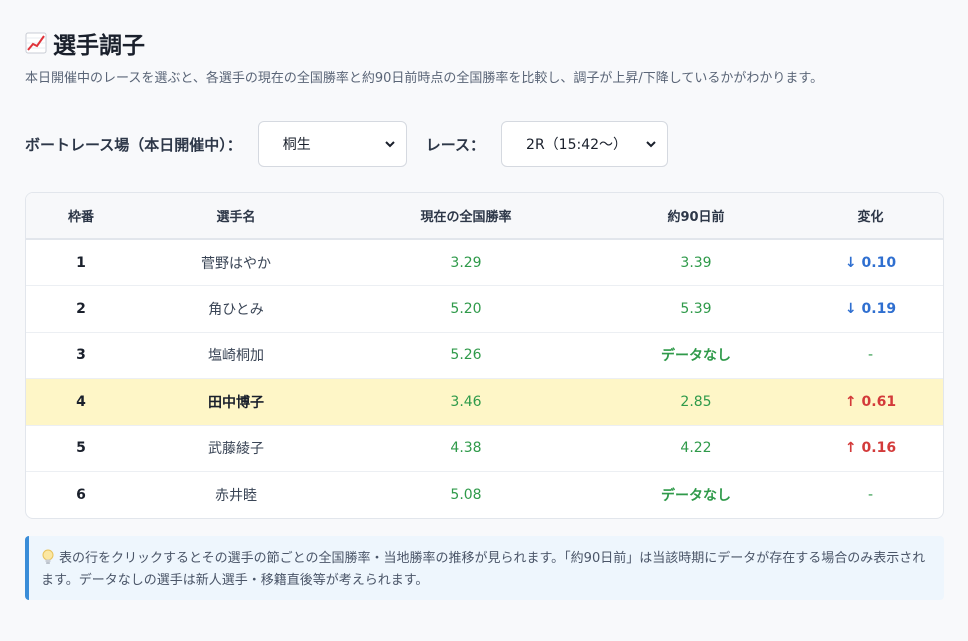  Describe the element at coordinates (466, 355) in the screenshot. I see `current-rate: 5.26` at that location.